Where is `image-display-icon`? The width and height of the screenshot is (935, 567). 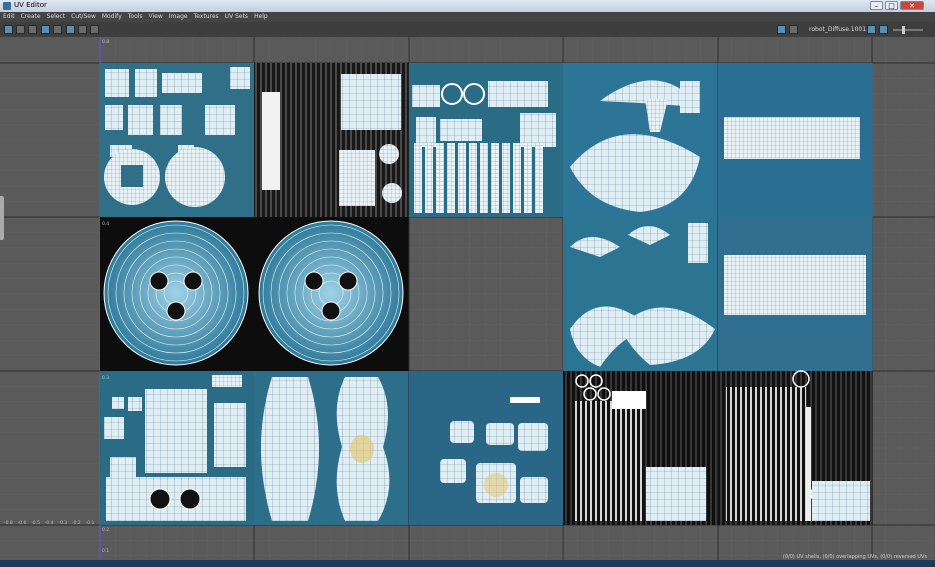 image-display-icon is located at coordinates (781, 29).